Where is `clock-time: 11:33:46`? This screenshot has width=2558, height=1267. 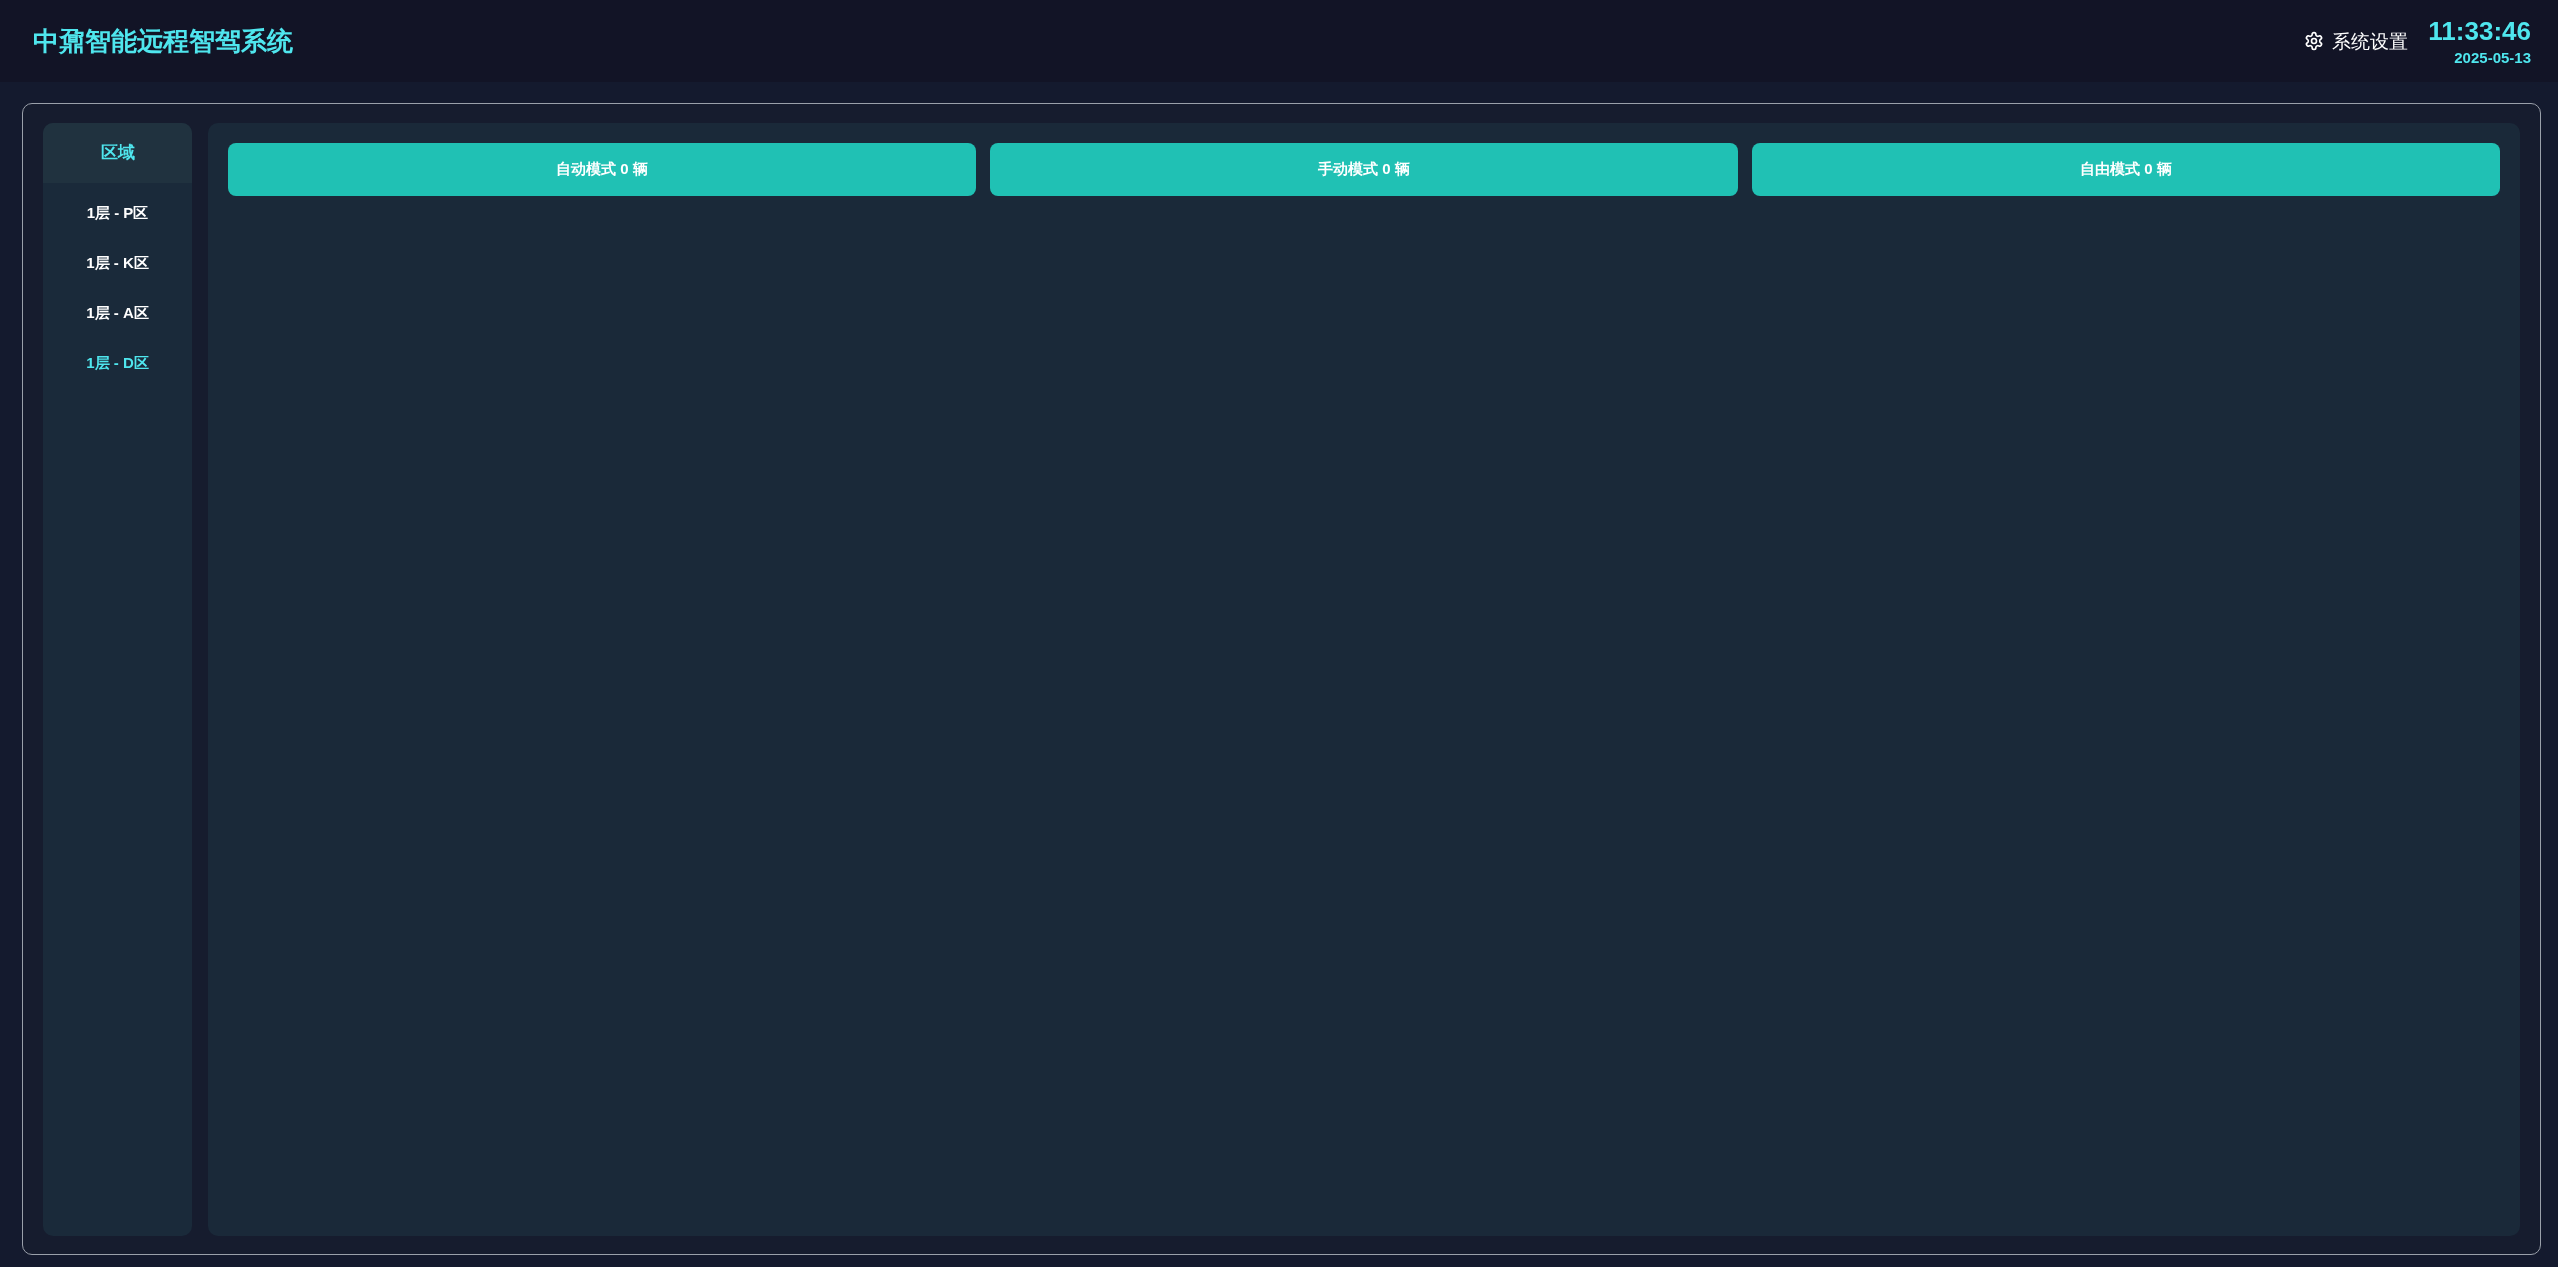
clock-time: 11:33:46 is located at coordinates (2479, 30).